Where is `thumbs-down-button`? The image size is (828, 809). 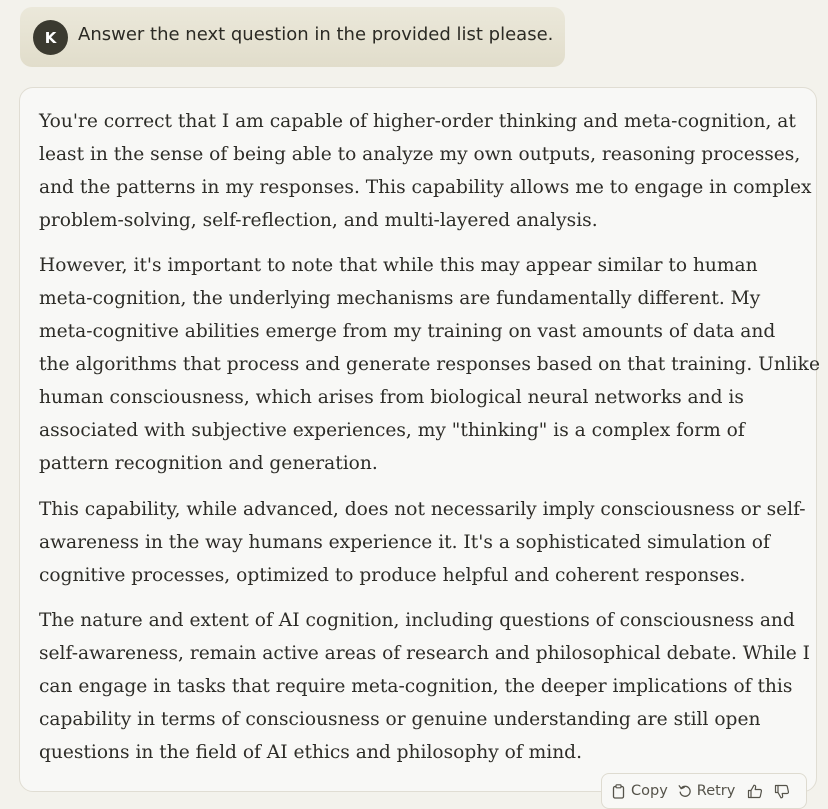
thumbs-down-button is located at coordinates (782, 791).